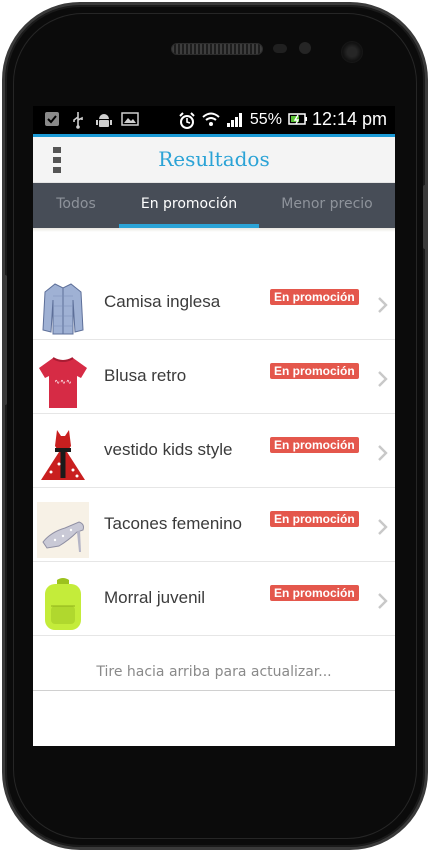 This screenshot has width=430, height=854. Describe the element at coordinates (52, 119) in the screenshot. I see `check-notification-icon` at that location.